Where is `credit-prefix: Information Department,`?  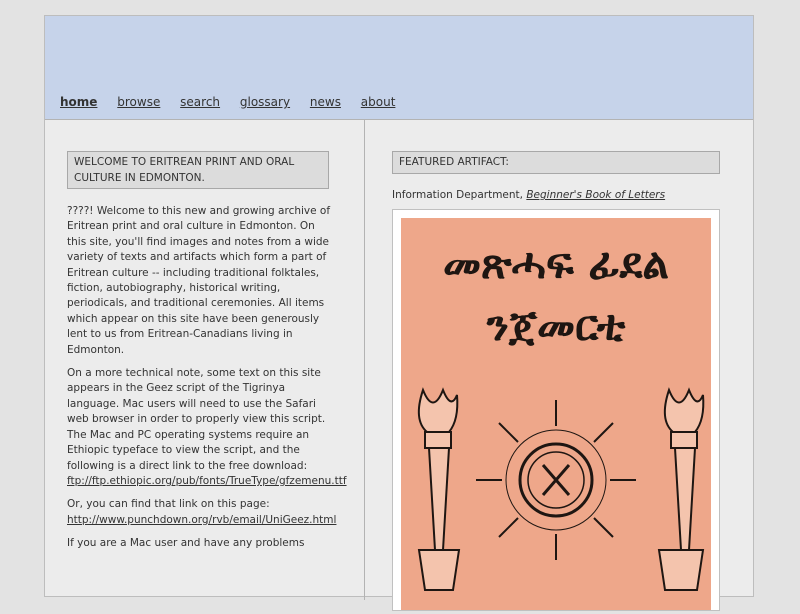 credit-prefix: Information Department, is located at coordinates (457, 195).